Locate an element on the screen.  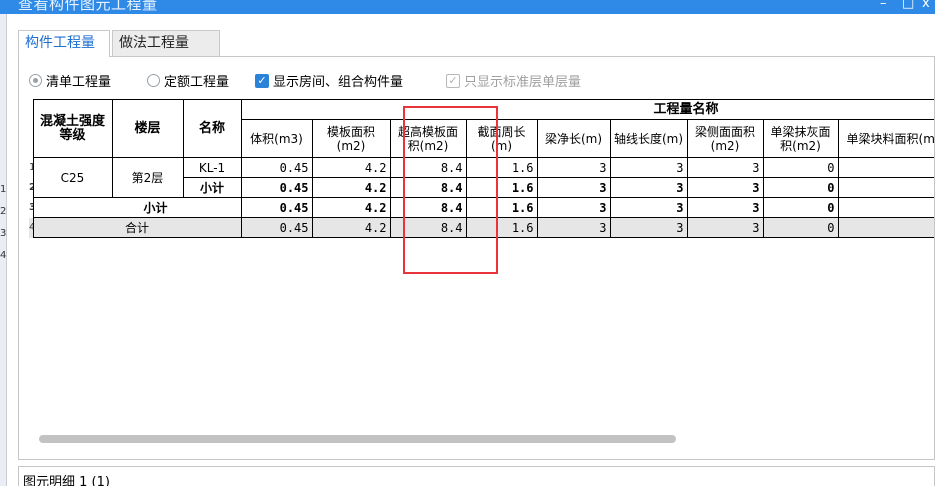
table-row: 3 小计 0.45 4.2 8.4 1.6 3 3 3 0 is located at coordinates (481, 207).